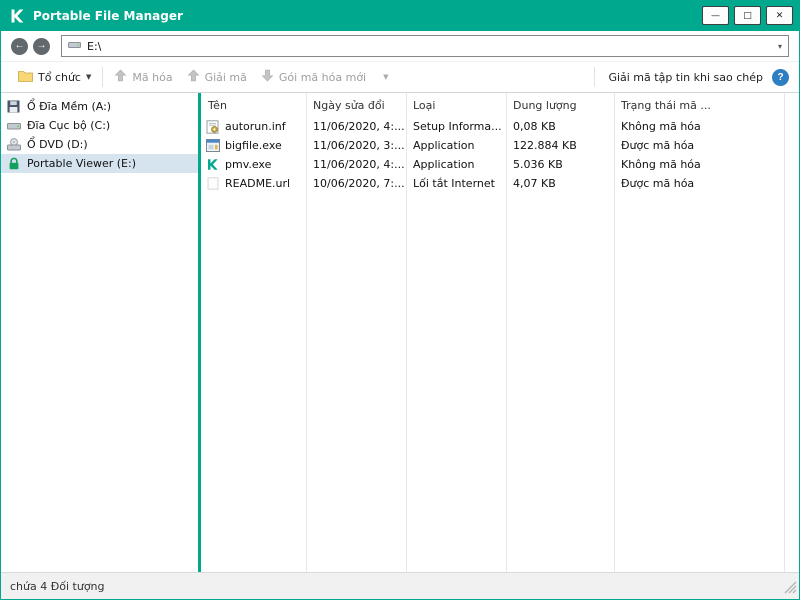 This screenshot has height=600, width=800. I want to click on forward-button: →, so click(41, 46).